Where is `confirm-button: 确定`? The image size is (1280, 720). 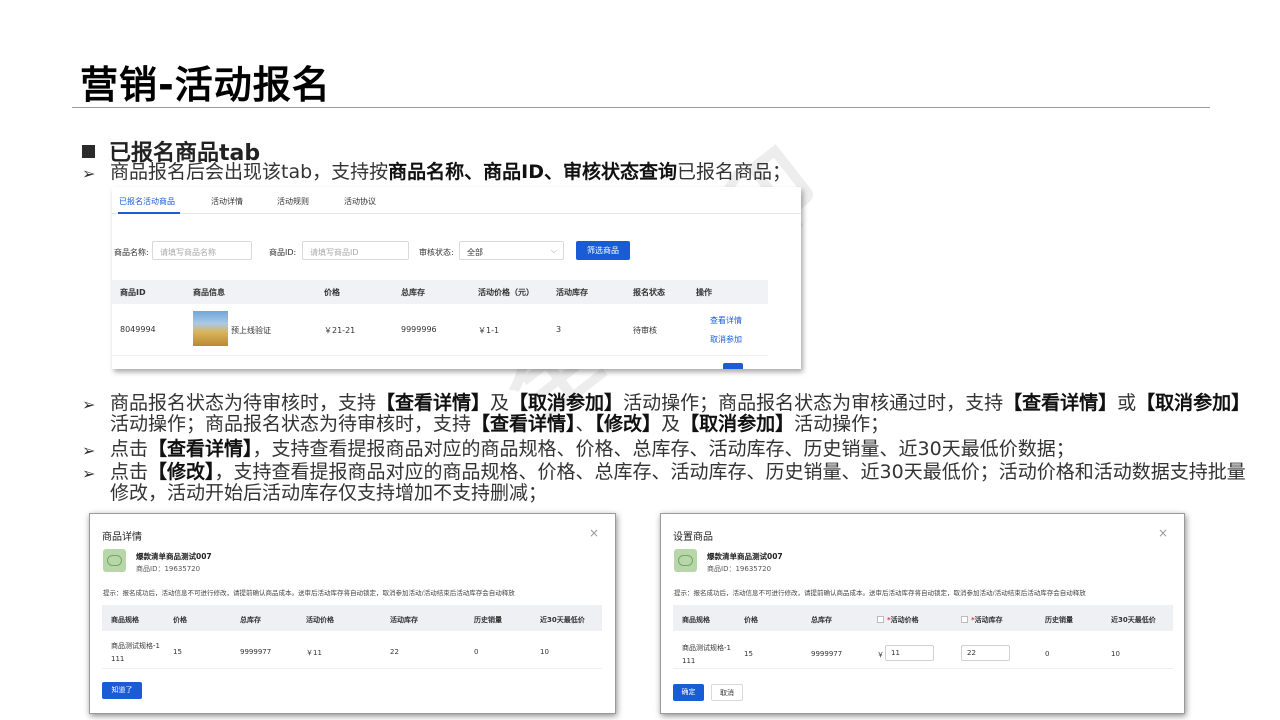 confirm-button: 确定 is located at coordinates (688, 692).